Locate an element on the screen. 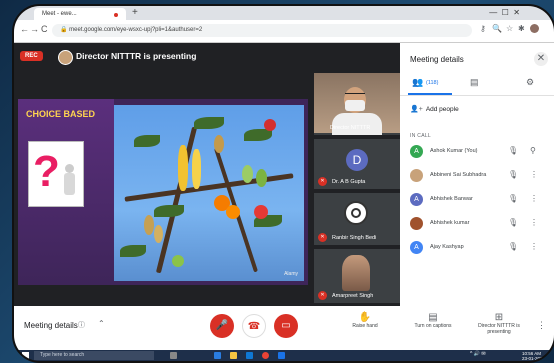 This screenshot has height=363, width=554. pin-icon: ⚲ is located at coordinates (533, 150).